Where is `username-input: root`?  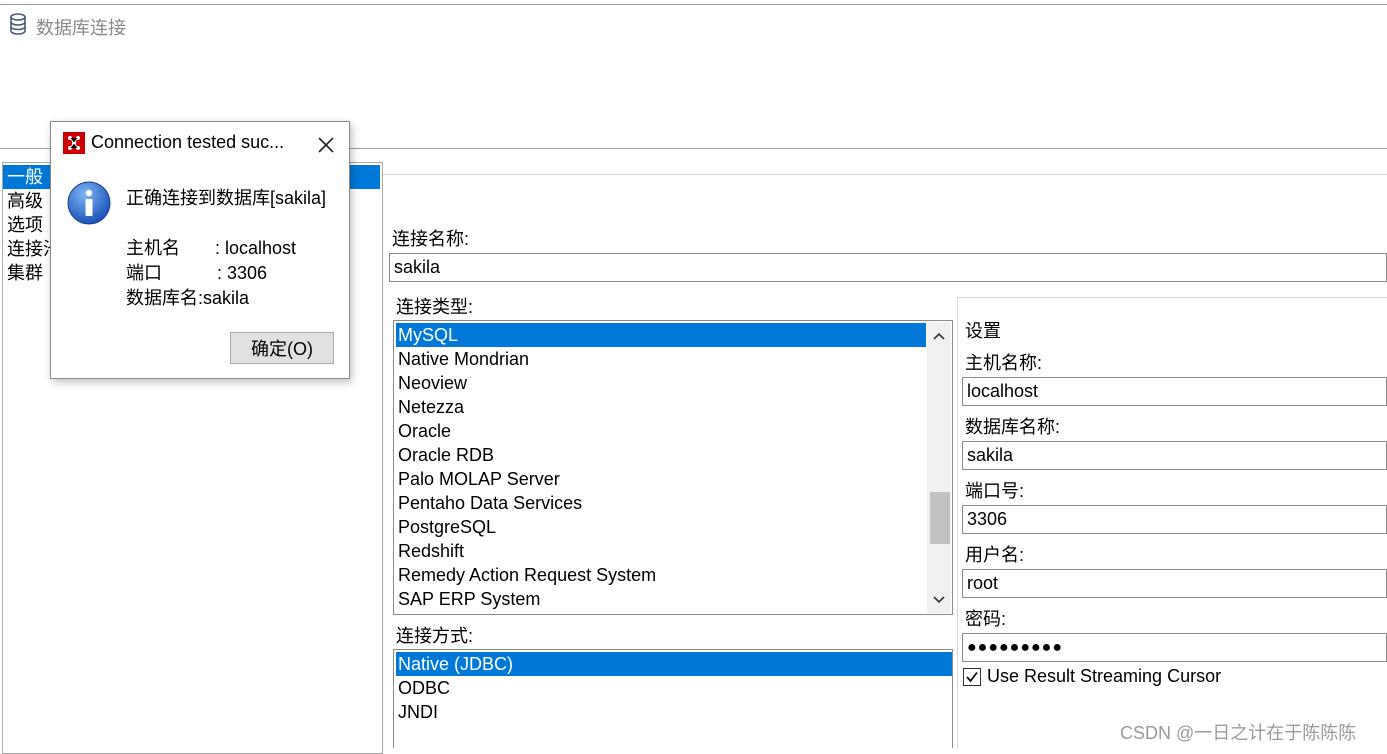
username-input: root is located at coordinates (1174, 583).